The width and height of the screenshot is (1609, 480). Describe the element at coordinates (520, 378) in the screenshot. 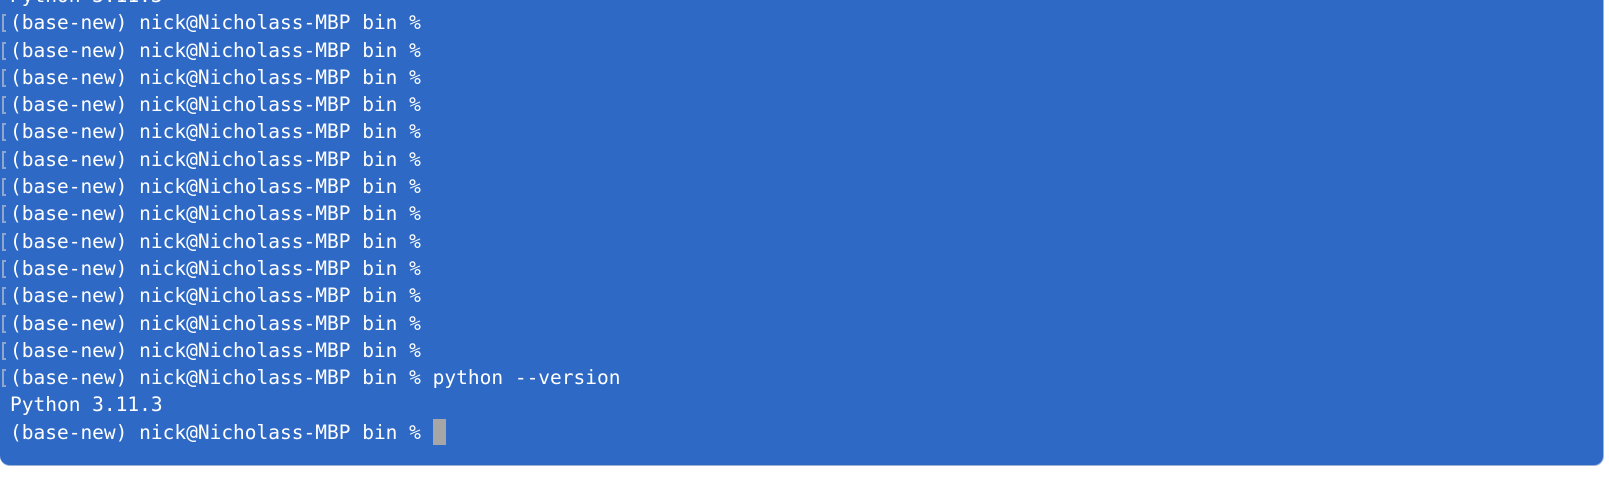

I see `command-text: python --version` at that location.